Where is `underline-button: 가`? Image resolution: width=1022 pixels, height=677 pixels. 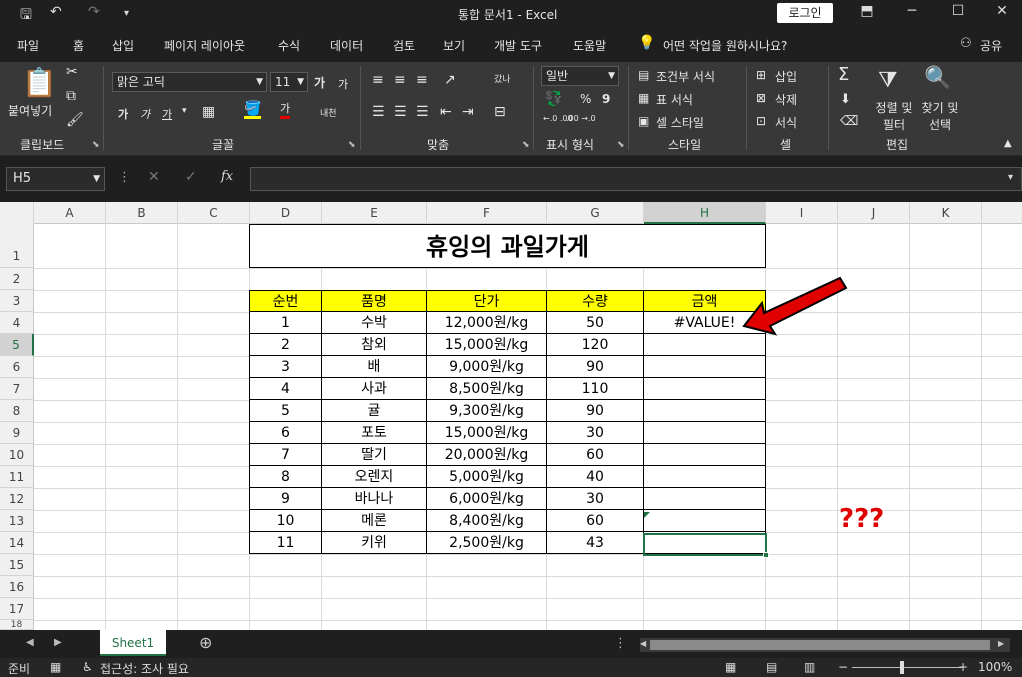 underline-button: 가 is located at coordinates (167, 114).